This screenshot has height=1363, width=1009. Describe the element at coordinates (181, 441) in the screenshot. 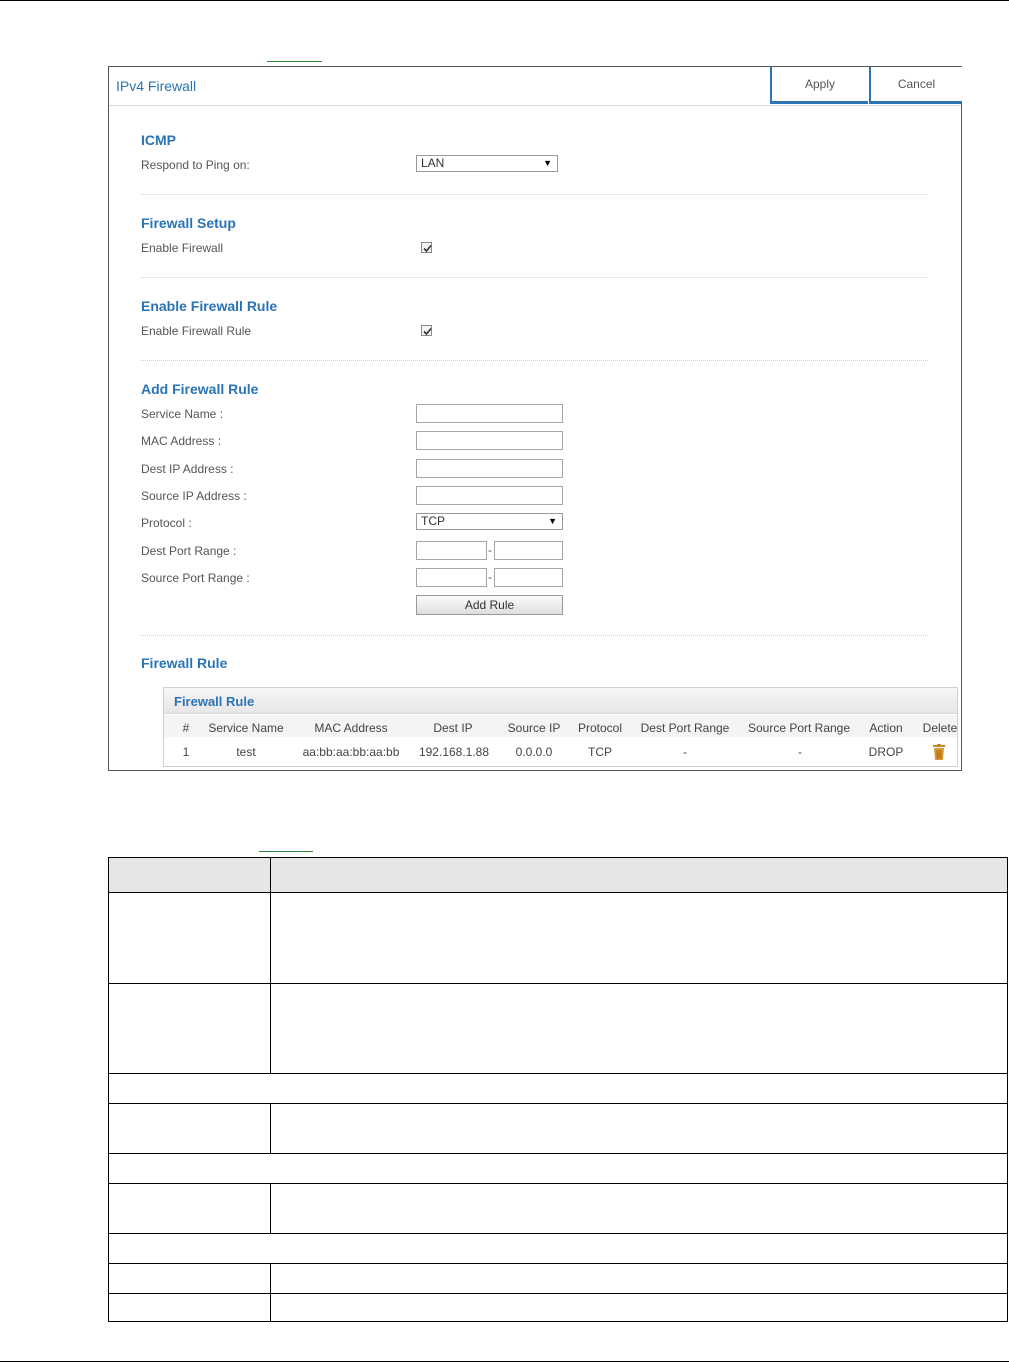

I see `mac-address-label: MAC Address :` at that location.